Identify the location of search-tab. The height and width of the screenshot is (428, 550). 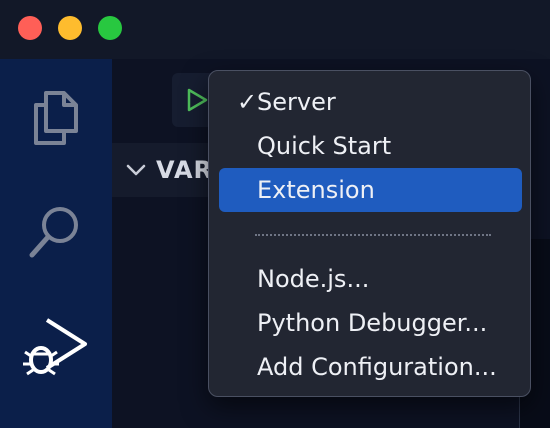
(56, 231).